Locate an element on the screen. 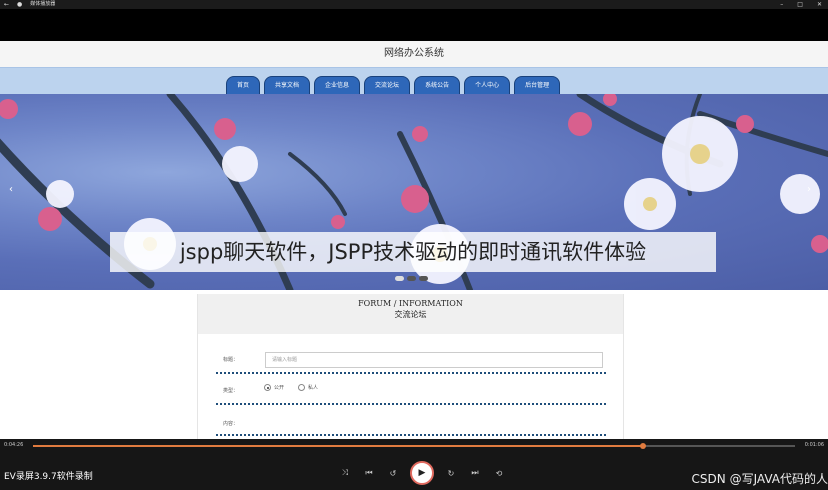 The height and width of the screenshot is (490, 828). nav-tab-4: 系统公告 is located at coordinates (437, 85).